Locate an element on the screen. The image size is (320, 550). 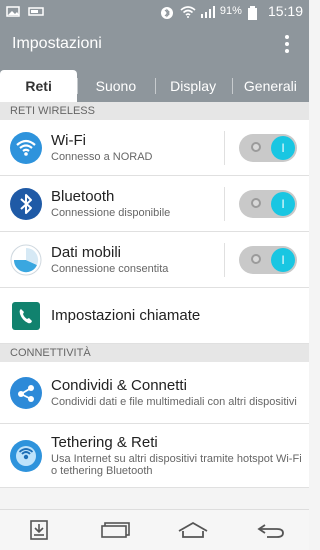
card-notification-icon is located at coordinates (36, 11).